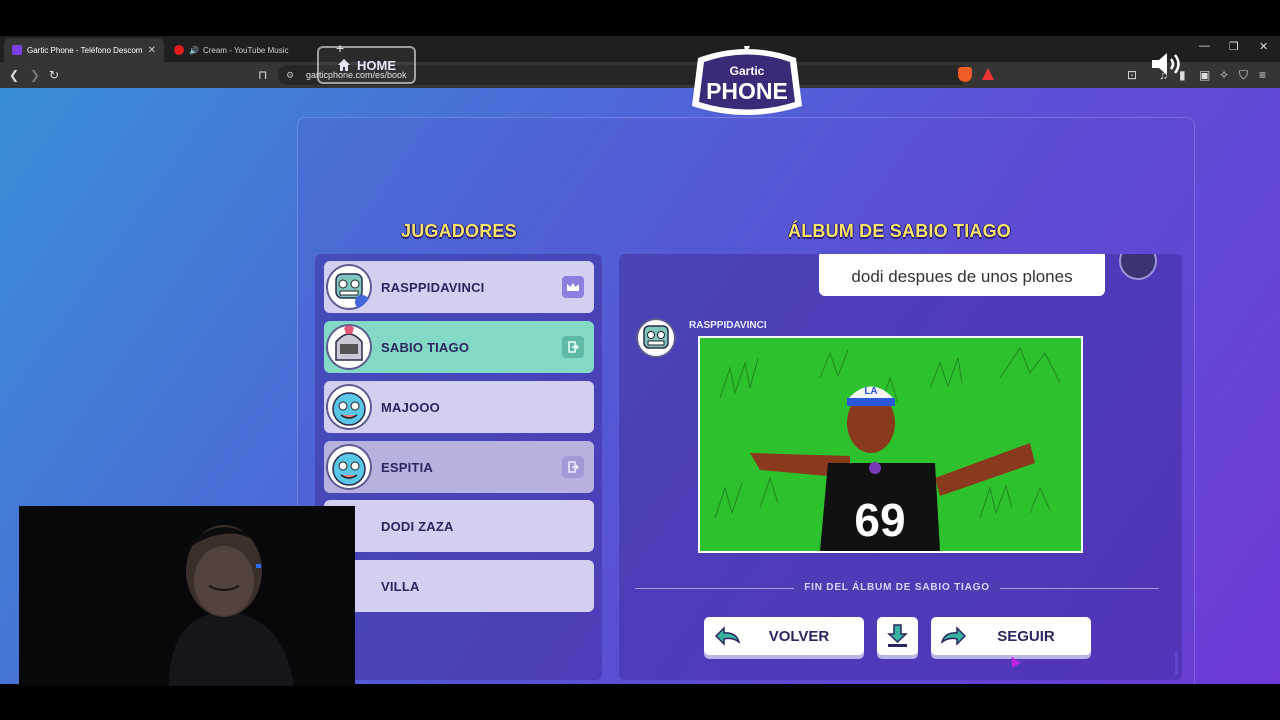 The height and width of the screenshot is (720, 1280). What do you see at coordinates (1138, 267) in the screenshot?
I see `phrase-author-avatar` at bounding box center [1138, 267].